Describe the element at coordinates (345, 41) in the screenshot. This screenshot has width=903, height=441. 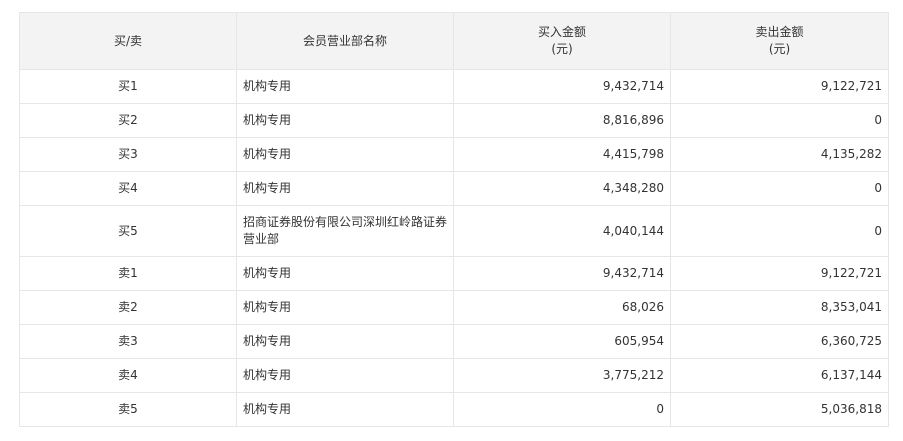
I see `header-member-name: 会员营业部名称` at that location.